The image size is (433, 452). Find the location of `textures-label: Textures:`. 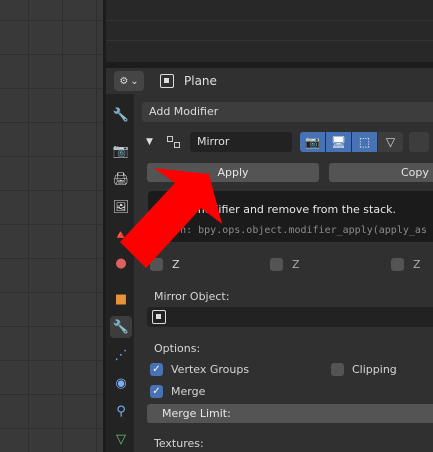

textures-label: Textures: is located at coordinates (179, 443).